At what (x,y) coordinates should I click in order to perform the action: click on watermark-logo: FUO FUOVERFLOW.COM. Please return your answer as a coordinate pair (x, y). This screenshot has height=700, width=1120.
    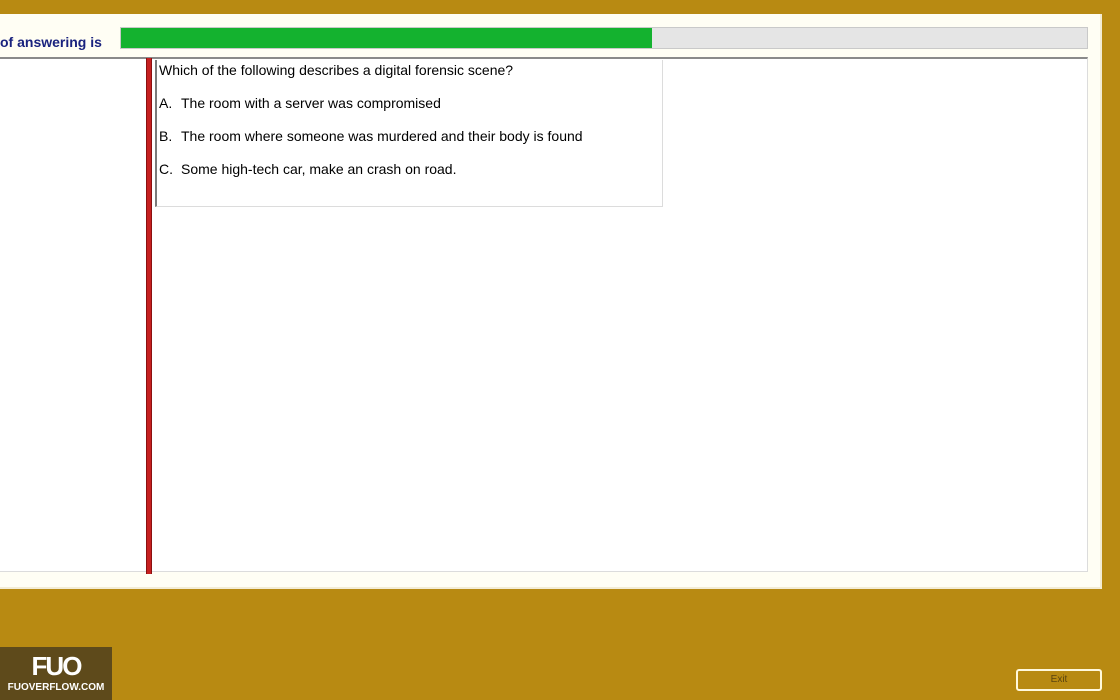
    Looking at the image, I should click on (56, 673).